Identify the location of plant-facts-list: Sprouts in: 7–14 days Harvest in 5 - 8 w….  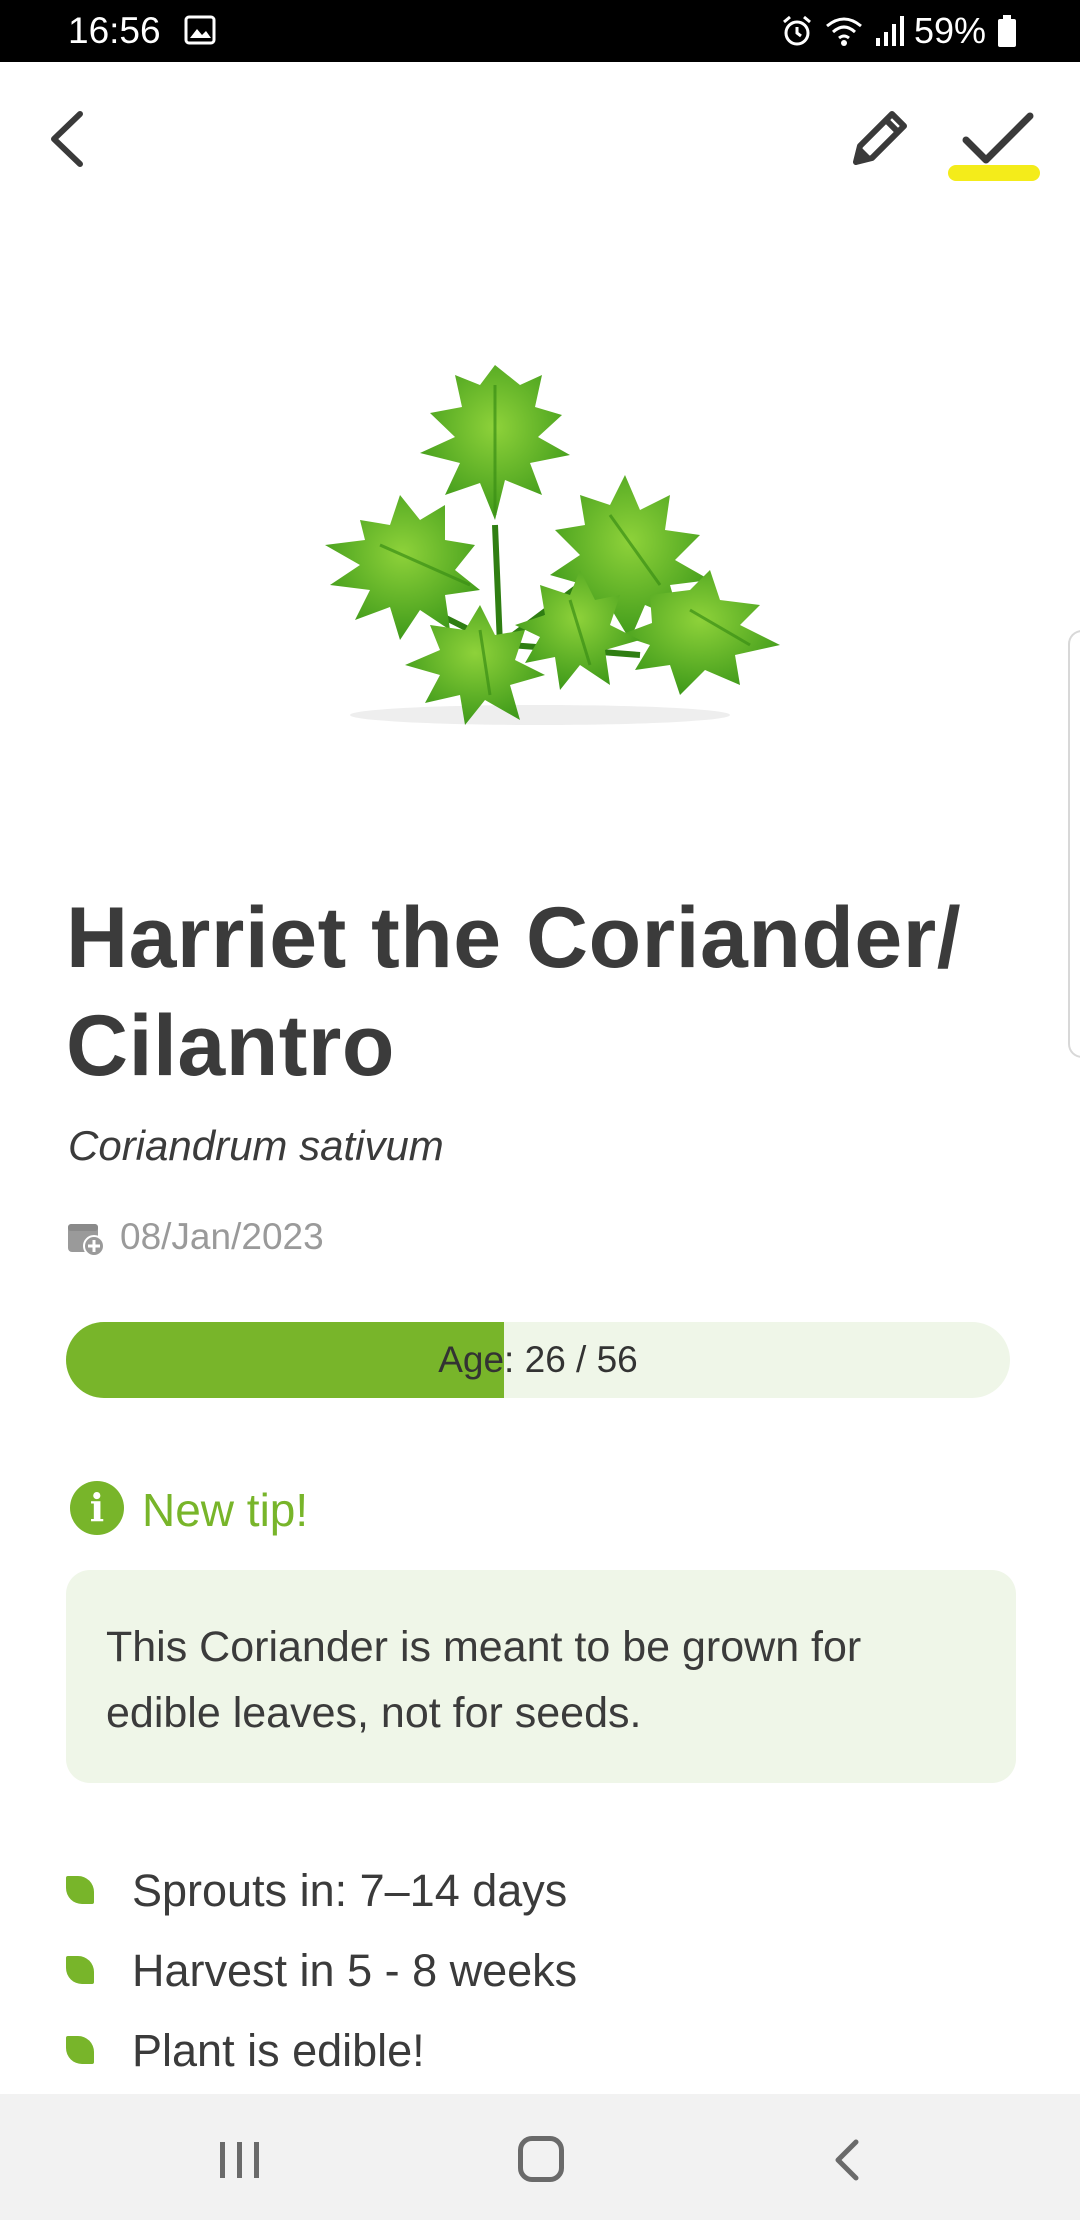
(536, 1982).